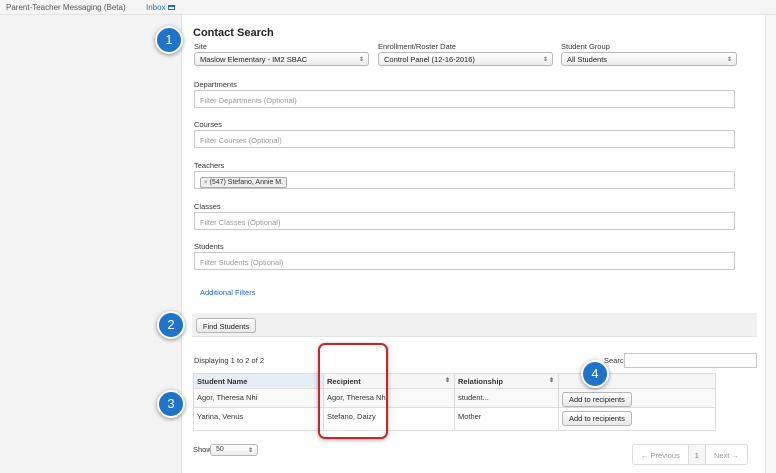 The width and height of the screenshot is (776, 473). What do you see at coordinates (227, 292) in the screenshot?
I see `additional-filters-link: Additional Filters` at bounding box center [227, 292].